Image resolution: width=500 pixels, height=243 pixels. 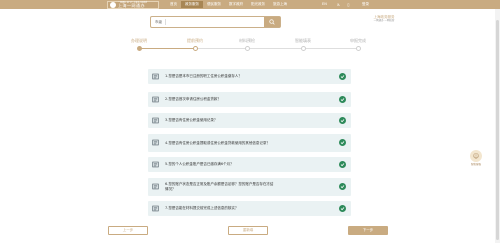 What do you see at coordinates (280, 4) in the screenshot?
I see `nav-item-tourism: 旅游上海` at bounding box center [280, 4].